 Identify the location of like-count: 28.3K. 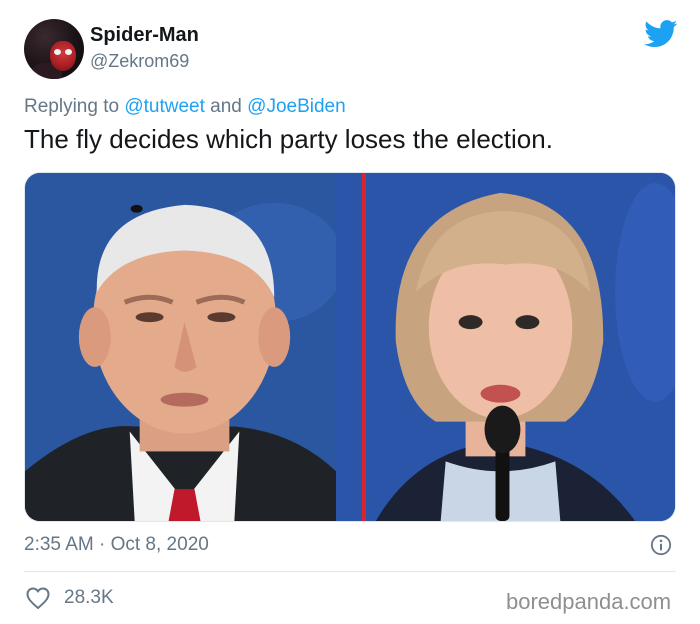
(89, 598).